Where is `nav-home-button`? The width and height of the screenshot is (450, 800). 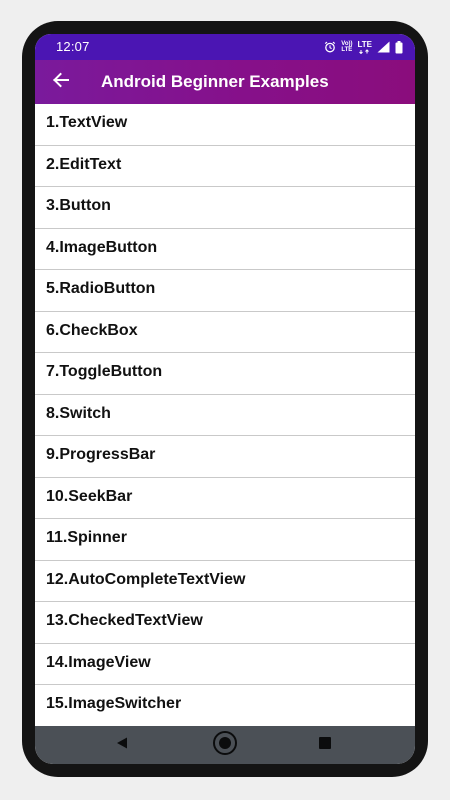
nav-home-button is located at coordinates (225, 745).